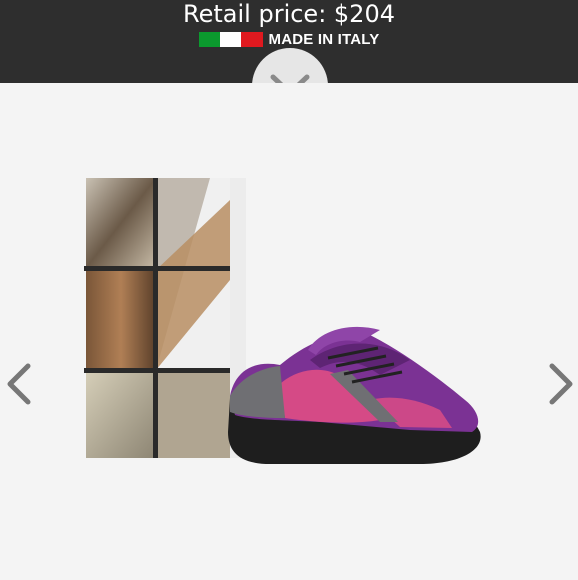 This screenshot has width=578, height=580. What do you see at coordinates (289, 14) in the screenshot?
I see `retail-price: Retail price: $204` at bounding box center [289, 14].